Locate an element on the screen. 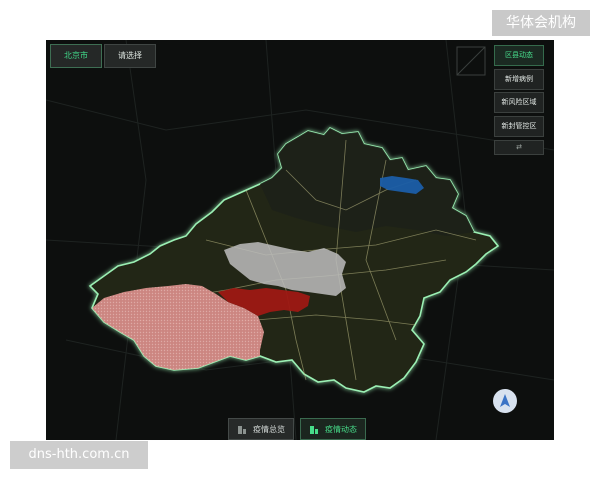 This screenshot has width=600, height=480. panel-item-district-dynamics: 区县动态 is located at coordinates (519, 55).